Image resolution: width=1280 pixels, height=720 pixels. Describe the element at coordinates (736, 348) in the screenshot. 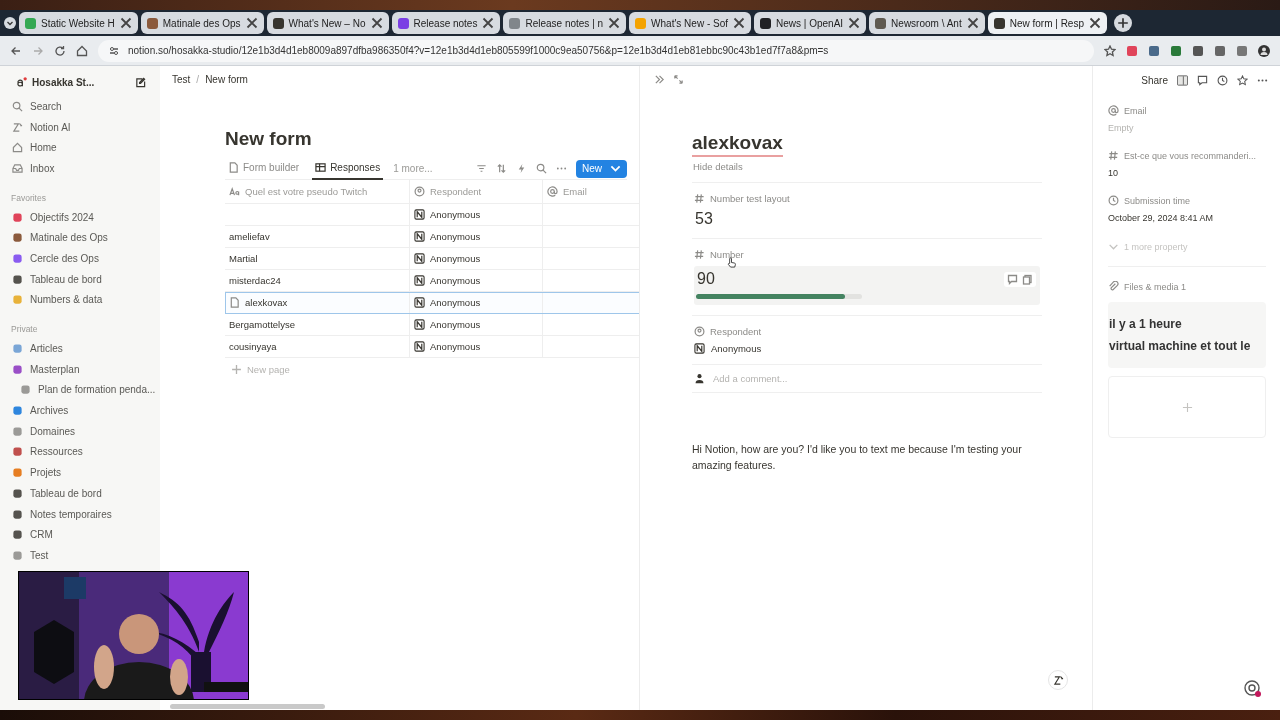

I see `property-value: Anonymous` at that location.